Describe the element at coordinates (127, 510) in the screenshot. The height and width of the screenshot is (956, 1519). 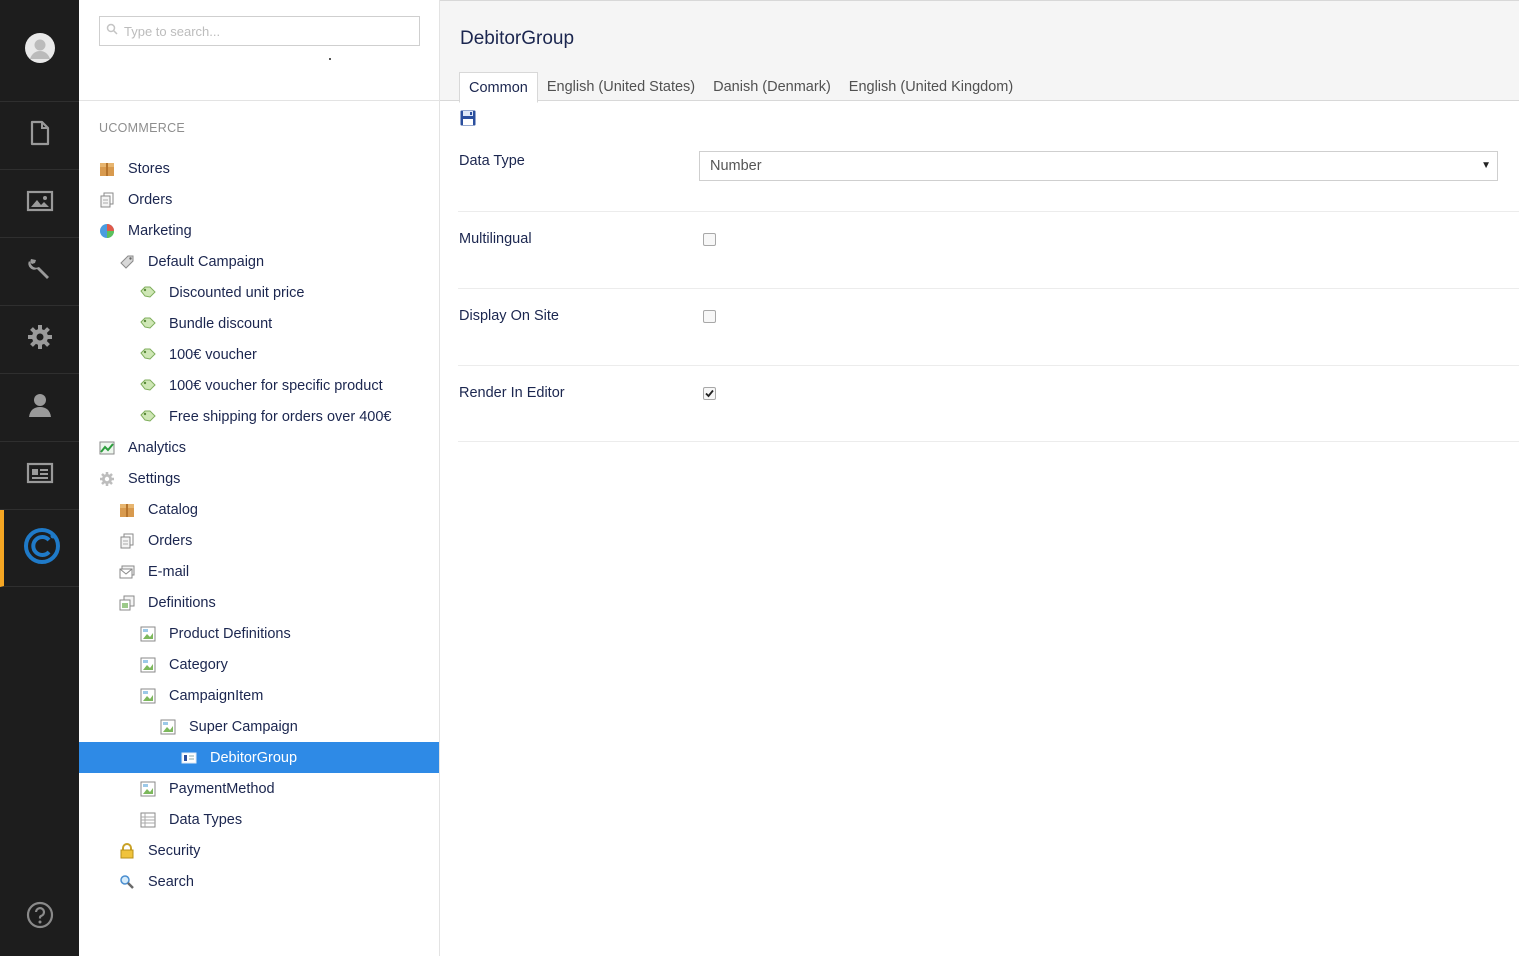
I see `package-icon` at that location.